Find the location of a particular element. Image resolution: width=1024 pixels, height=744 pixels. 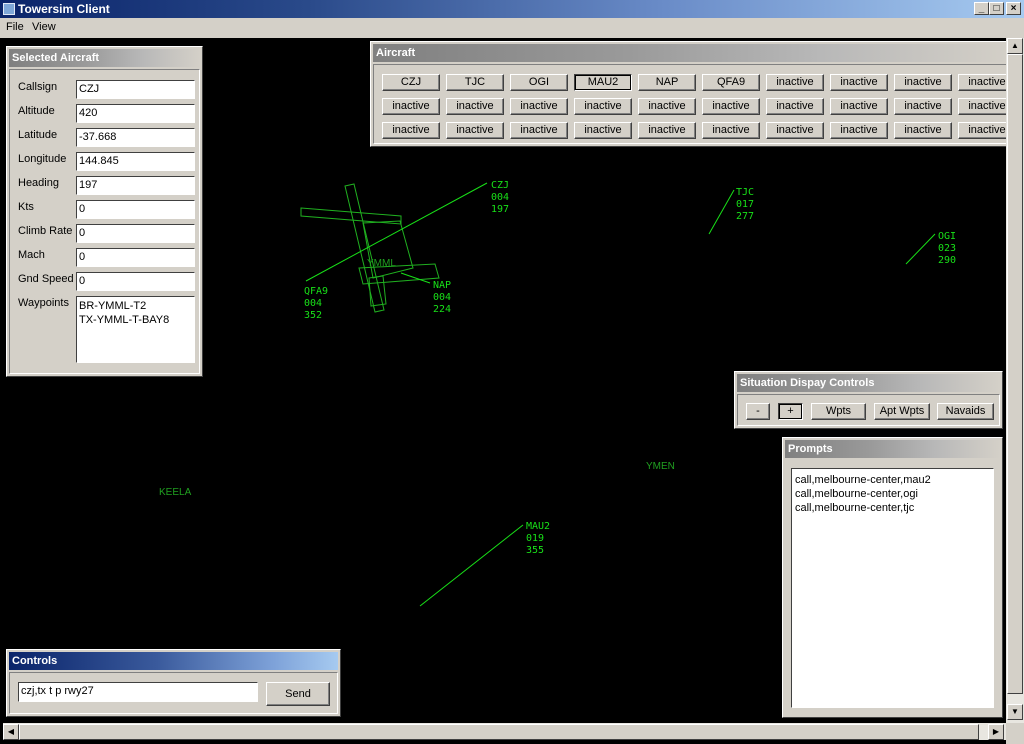

maximize-button: □ is located at coordinates (996, 8).